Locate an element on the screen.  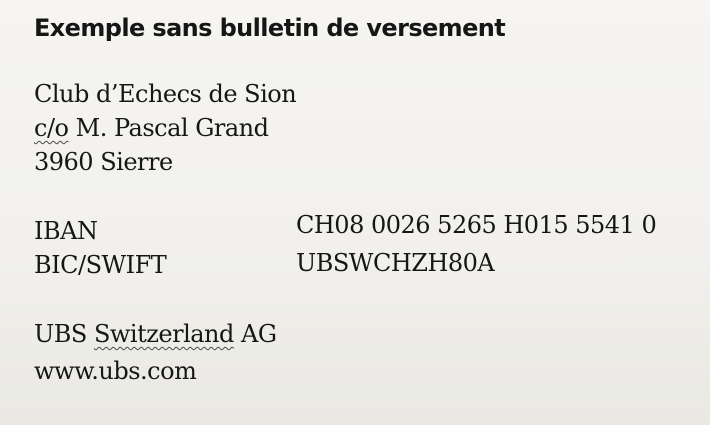
care-of-name: M. Pascal Grand is located at coordinates (168, 128).